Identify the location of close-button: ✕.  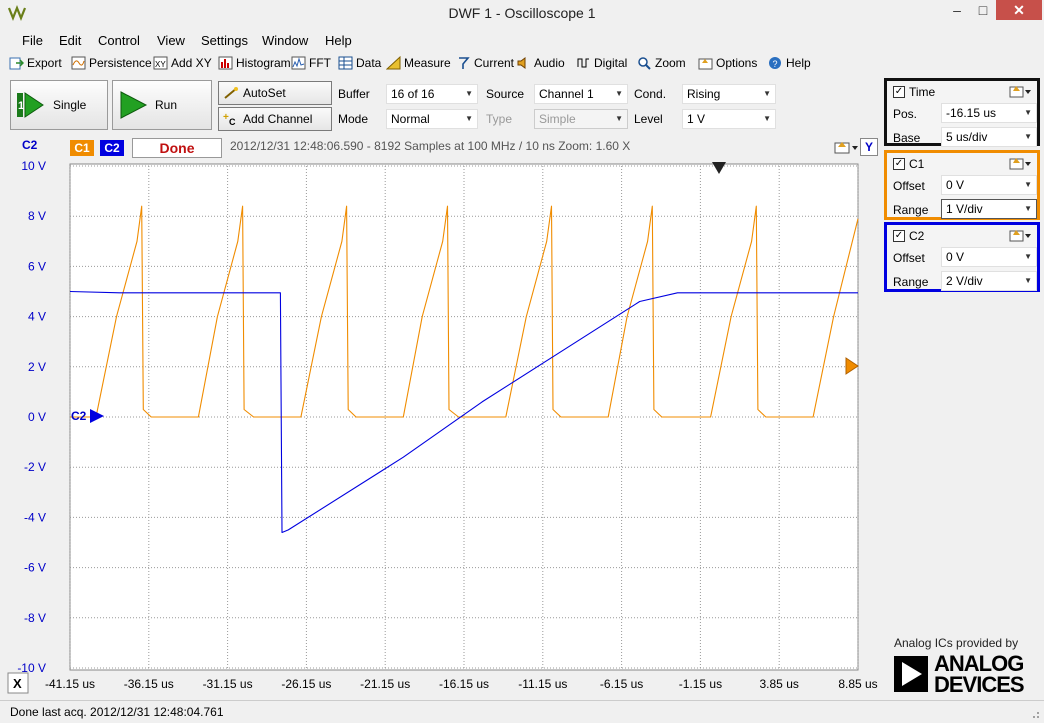
(1019, 10).